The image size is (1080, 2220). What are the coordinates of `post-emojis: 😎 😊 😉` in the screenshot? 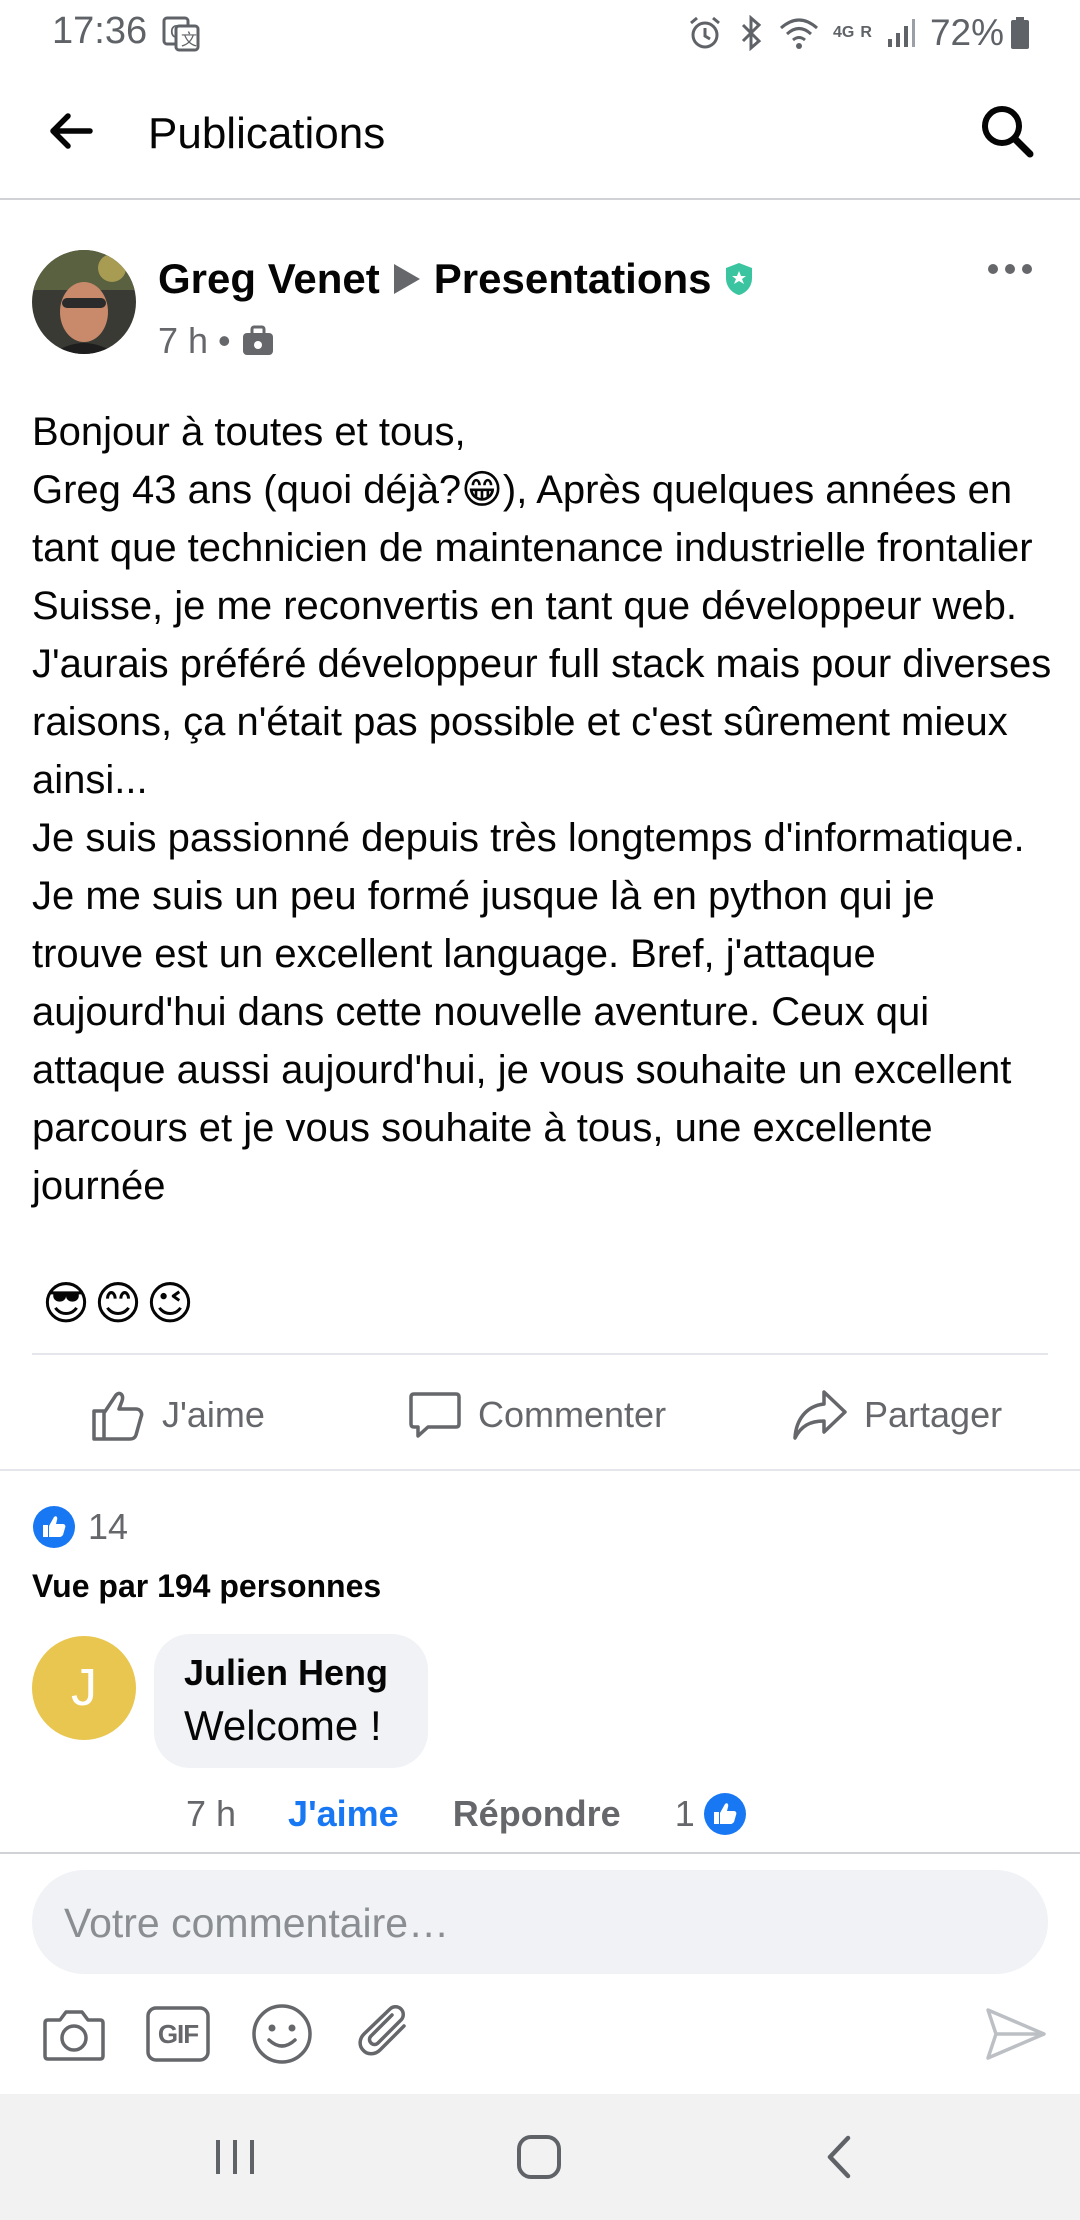 It's located at (118, 1303).